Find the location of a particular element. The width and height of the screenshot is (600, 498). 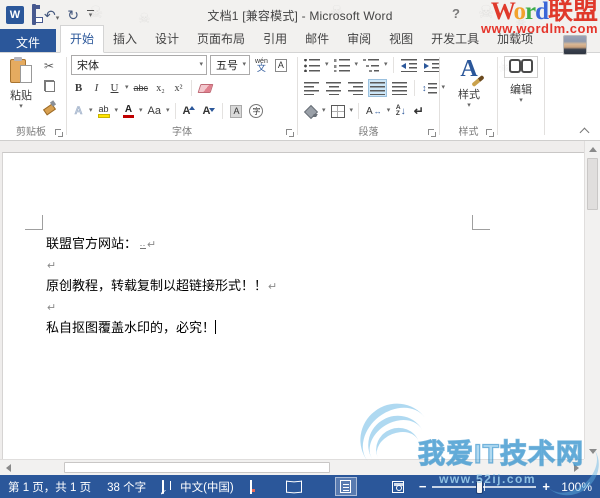

strikethrough-button: abc is located at coordinates (141, 88).